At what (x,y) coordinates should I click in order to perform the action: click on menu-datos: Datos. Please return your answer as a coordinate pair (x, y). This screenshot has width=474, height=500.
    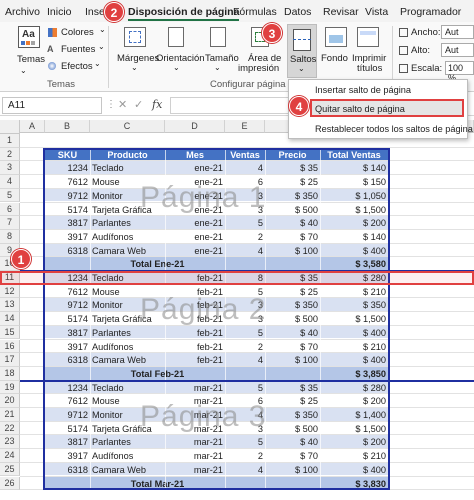
    Looking at the image, I should click on (297, 12).